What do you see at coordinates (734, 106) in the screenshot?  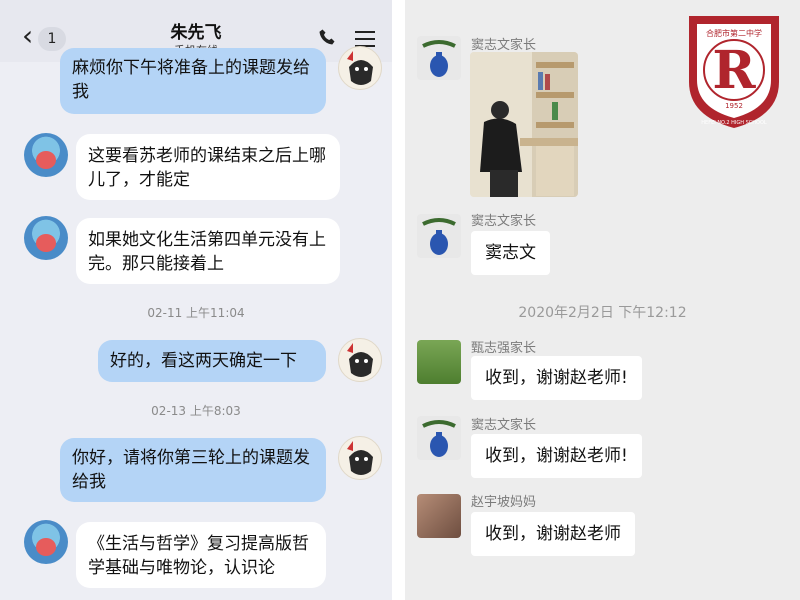 I see `logo-year: 1952` at bounding box center [734, 106].